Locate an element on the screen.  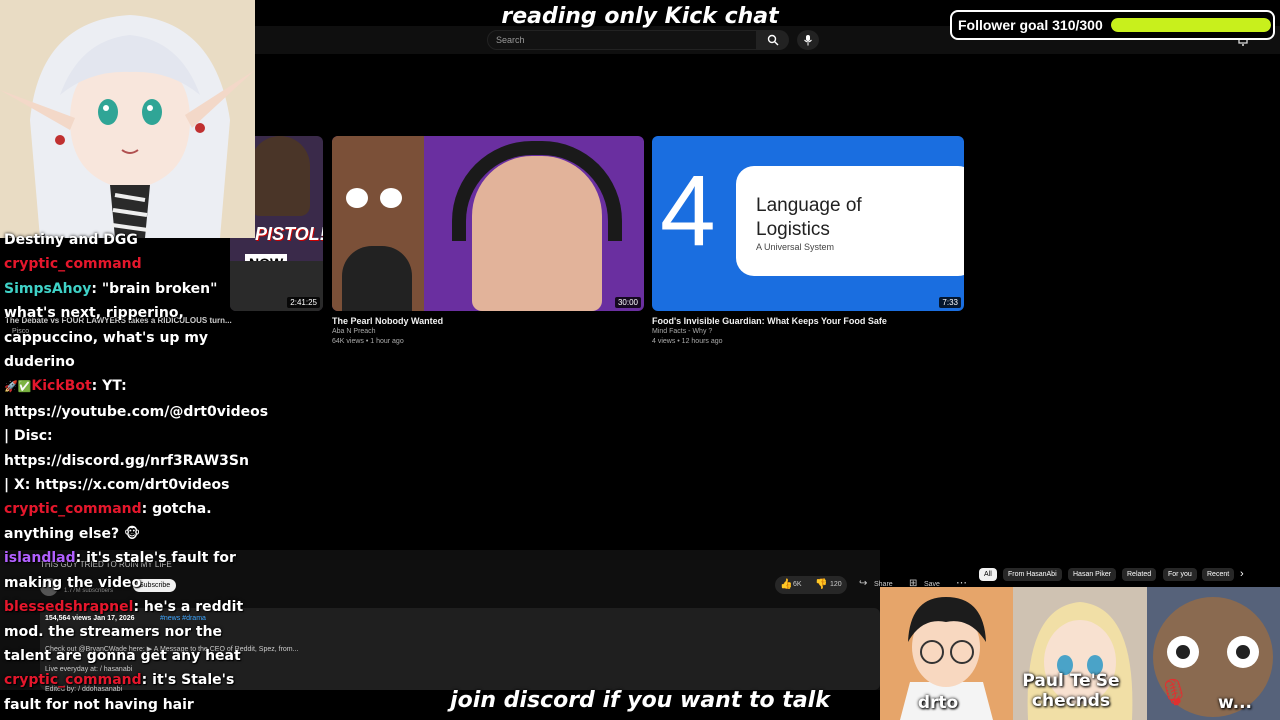
search-icon is located at coordinates (773, 40).